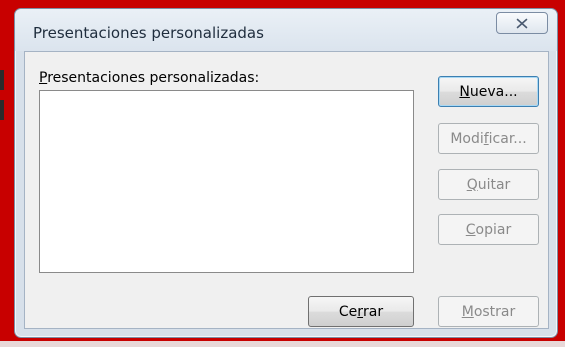 The width and height of the screenshot is (565, 347). What do you see at coordinates (472, 184) in the screenshot?
I see `button-mnemonic: Q` at bounding box center [472, 184].